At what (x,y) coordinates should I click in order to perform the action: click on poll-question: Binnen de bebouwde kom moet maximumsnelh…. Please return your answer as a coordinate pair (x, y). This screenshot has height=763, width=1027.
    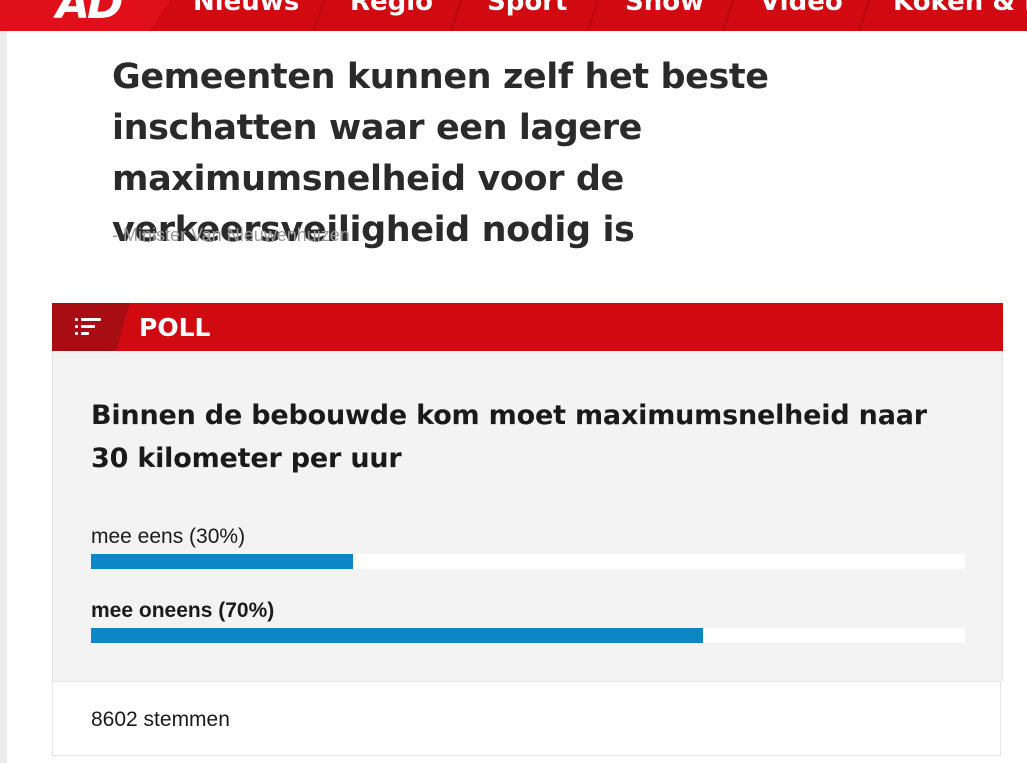
    Looking at the image, I should click on (509, 437).